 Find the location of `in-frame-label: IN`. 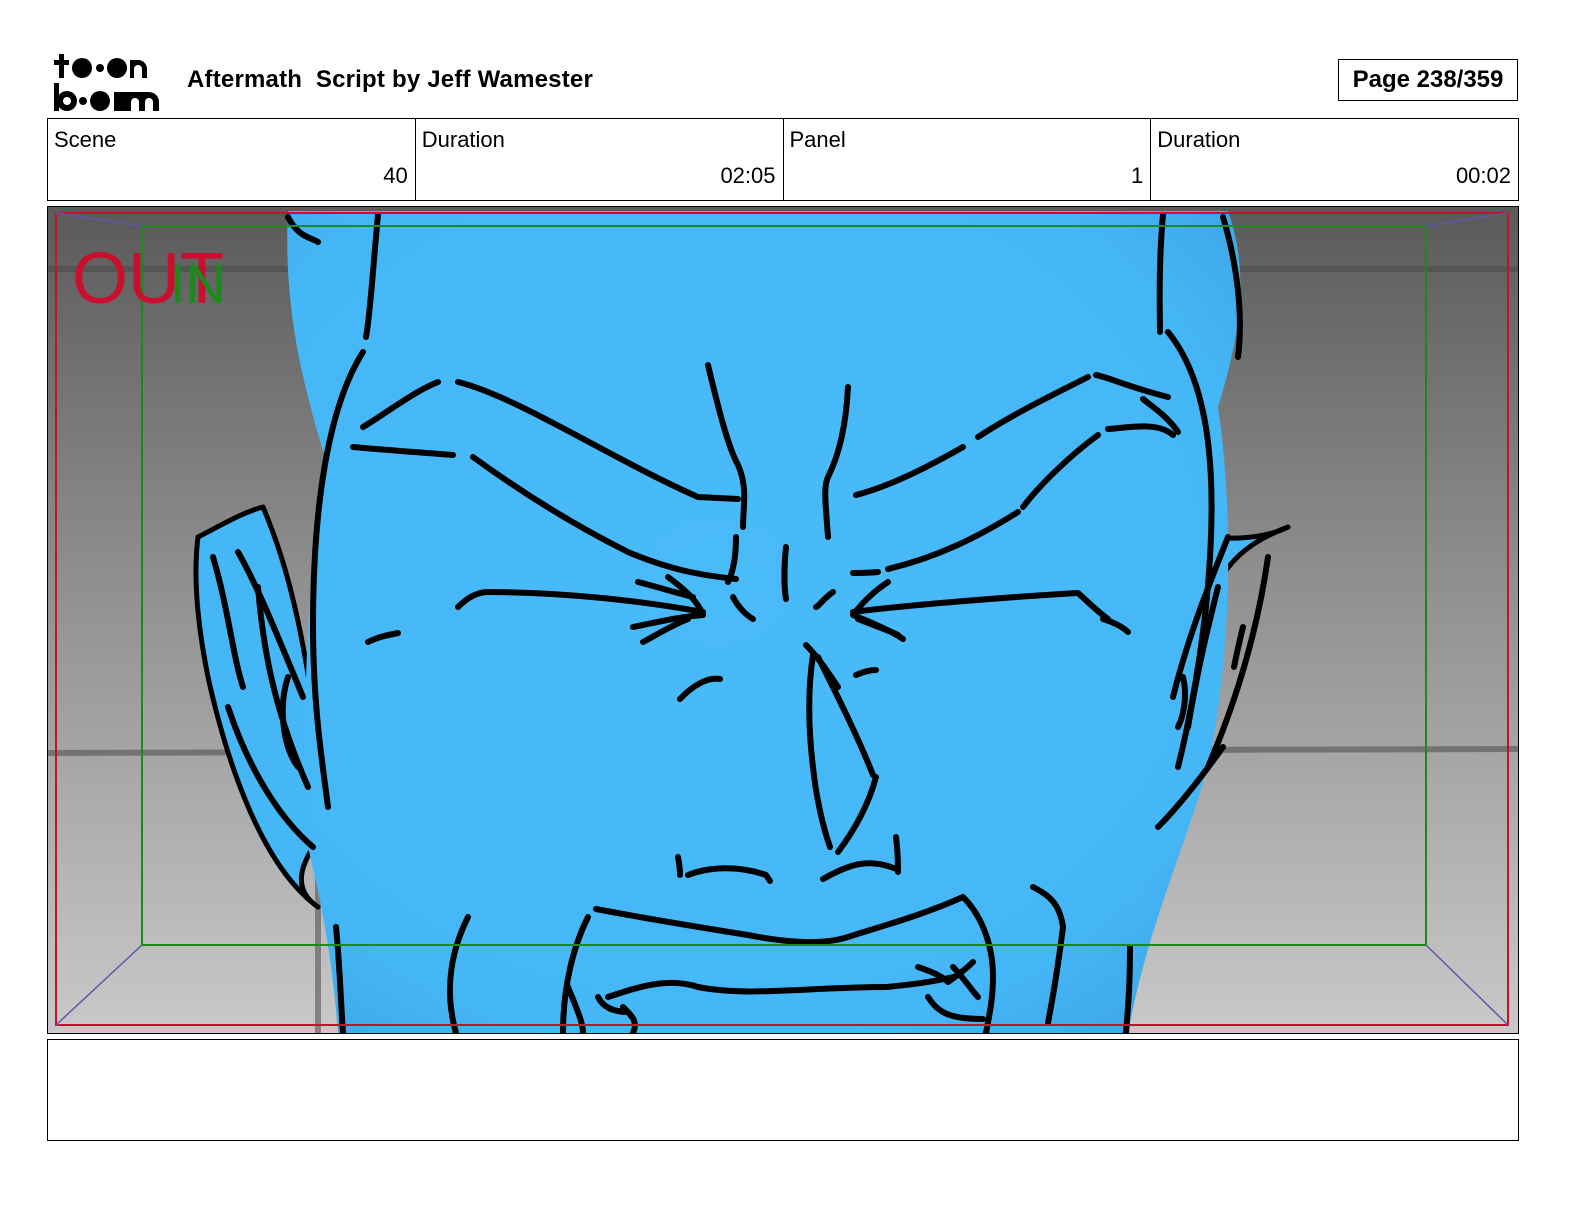

in-frame-label: IN is located at coordinates (198, 283).